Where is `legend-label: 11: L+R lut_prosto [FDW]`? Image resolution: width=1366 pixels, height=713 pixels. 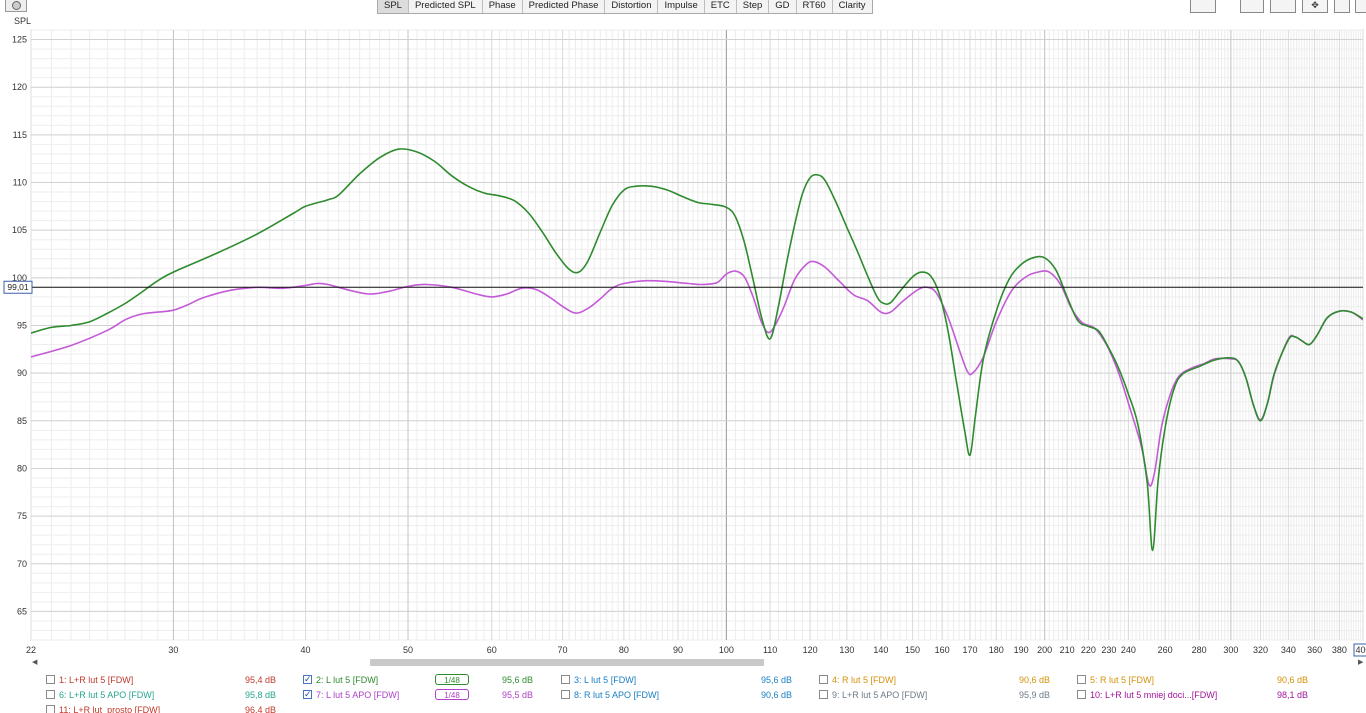 legend-label: 11: L+R lut_prosto [FDW] is located at coordinates (110, 709).